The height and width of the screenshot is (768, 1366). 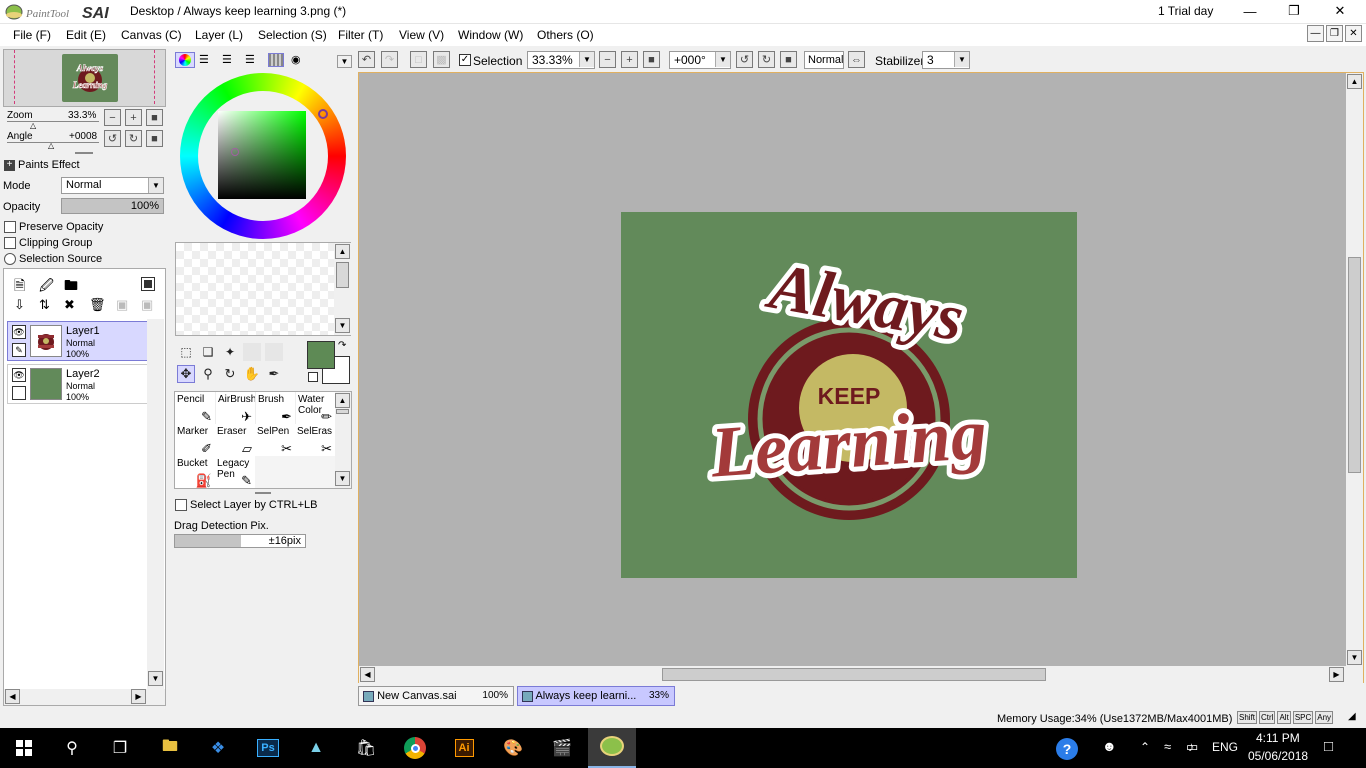 I want to click on canvas-vscroll-thumb, so click(x=1354, y=365).